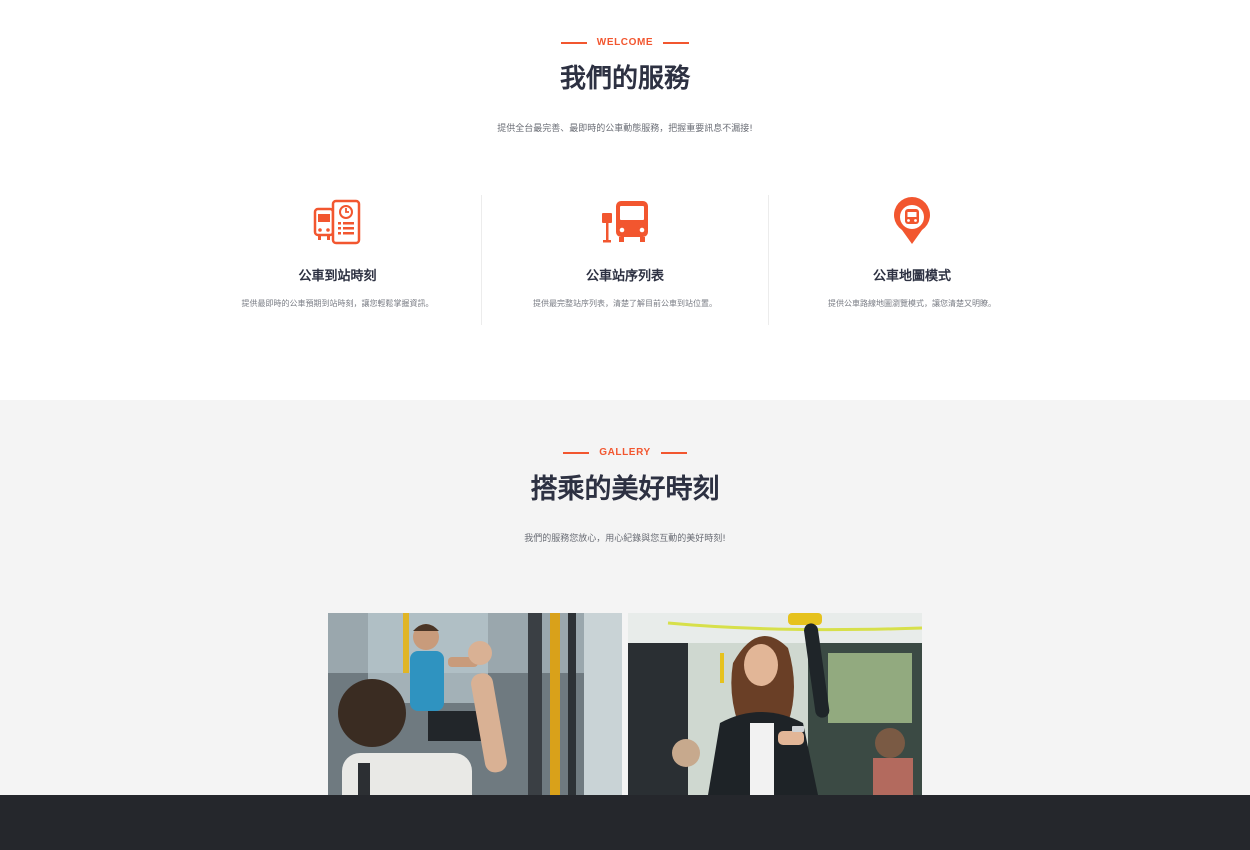 This screenshot has height=850, width=1250. What do you see at coordinates (625, 489) in the screenshot?
I see `gallery-title: 搭乘的美好時刻` at bounding box center [625, 489].